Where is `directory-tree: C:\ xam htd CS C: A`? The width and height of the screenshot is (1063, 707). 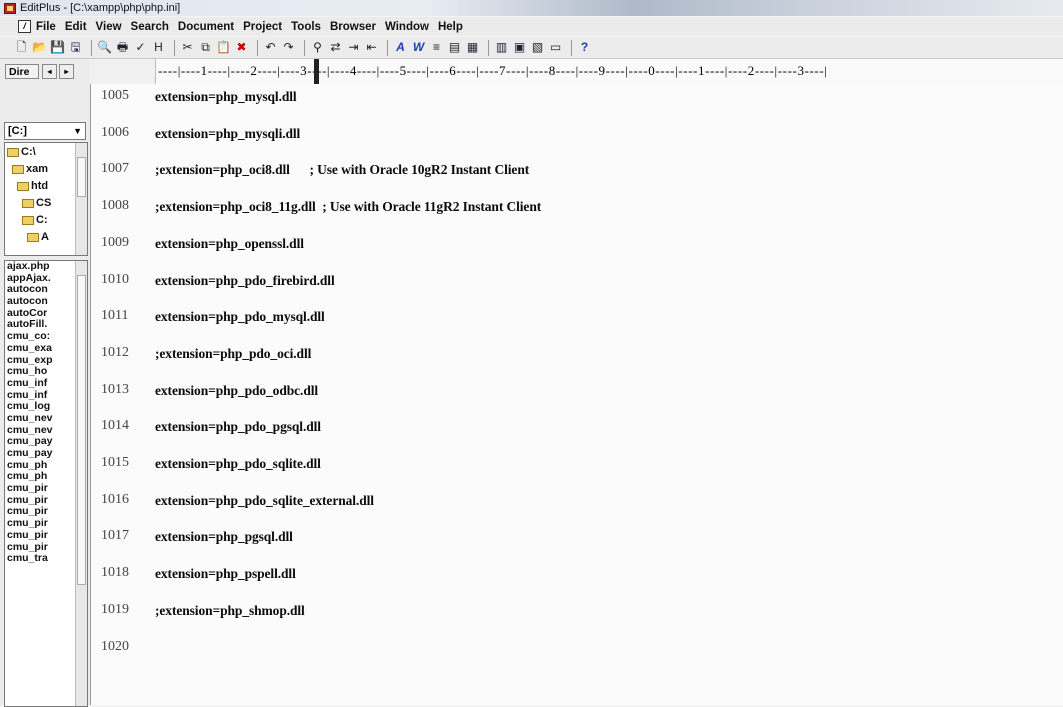 directory-tree: C:\ xam htd CS C: A is located at coordinates (46, 199).